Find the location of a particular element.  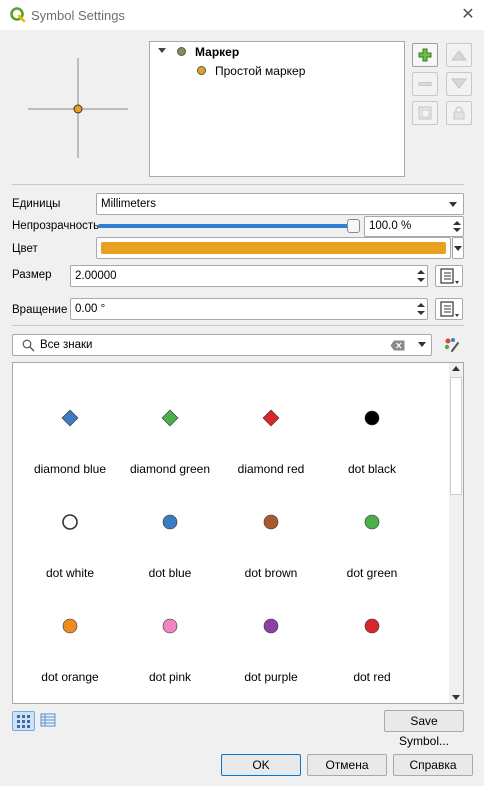

style-manager-icon is located at coordinates (451, 345).